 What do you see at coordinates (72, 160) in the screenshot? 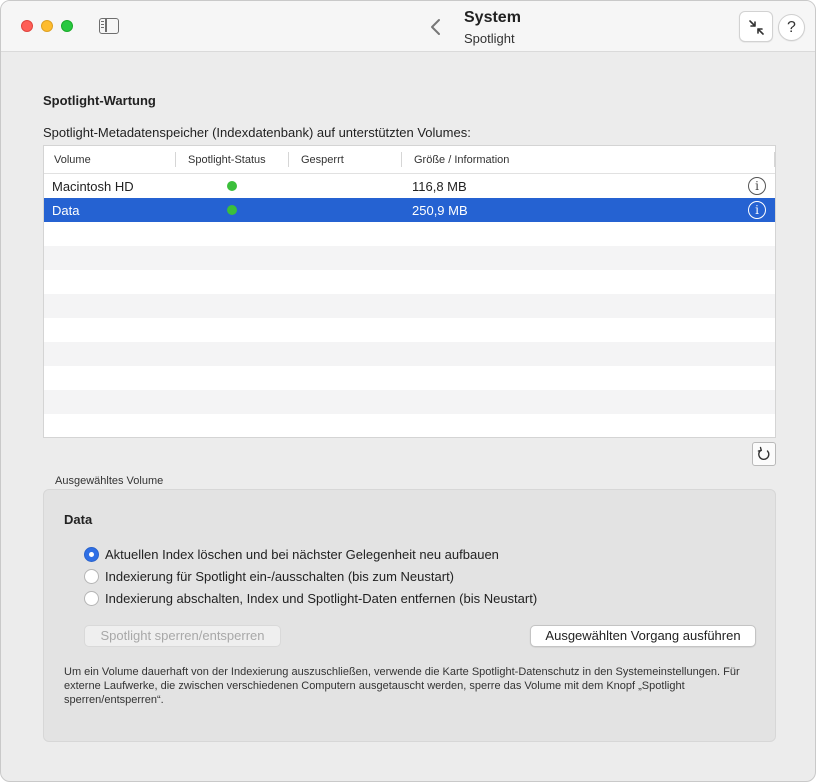
I see `column-header-volume: Volume` at bounding box center [72, 160].